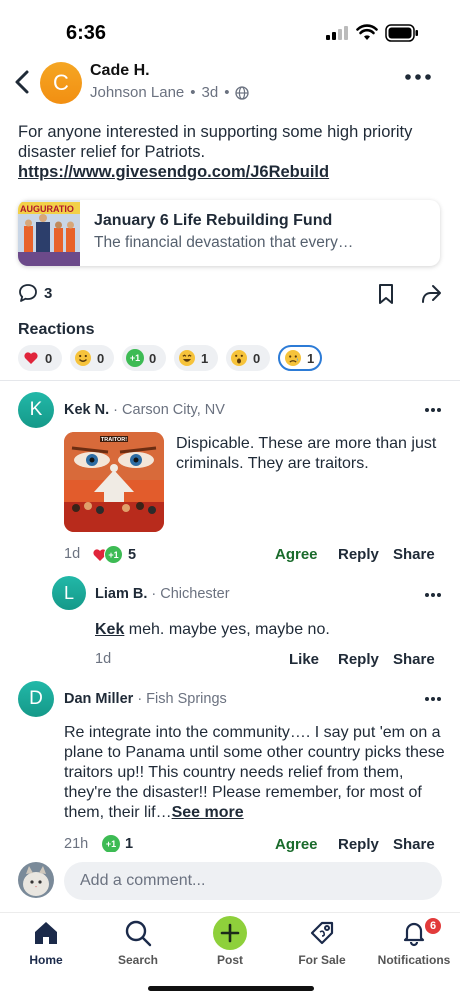 The image size is (460, 1000). I want to click on comment-input, so click(253, 881).